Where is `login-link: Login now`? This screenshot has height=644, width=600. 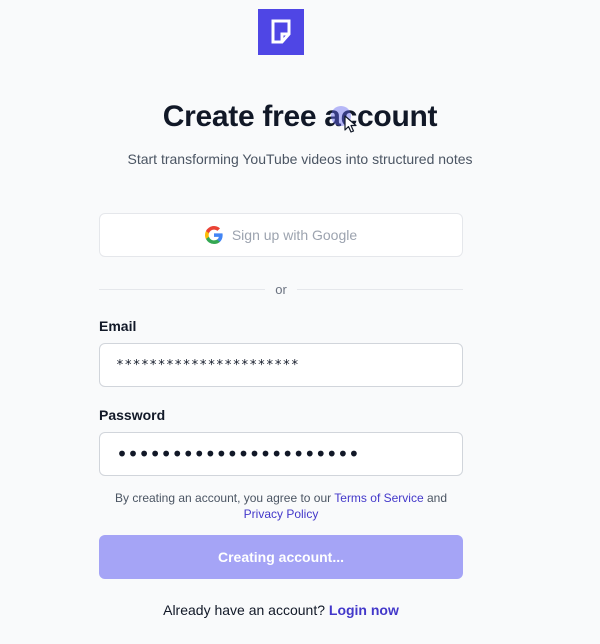
login-link: Login now is located at coordinates (364, 610).